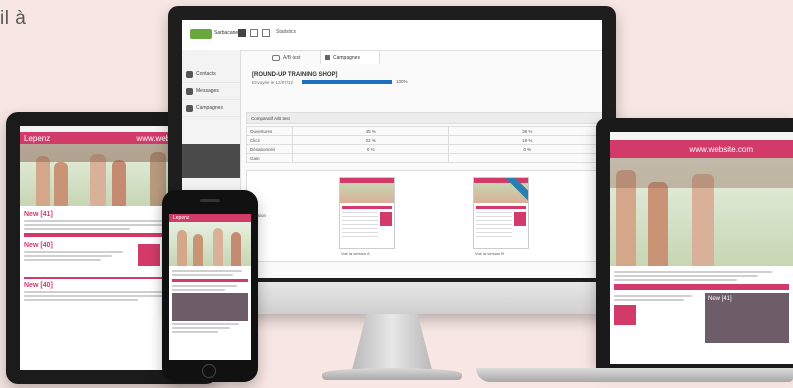 This screenshot has width=793, height=388. Describe the element at coordinates (625, 315) in the screenshot. I see `laptop-gift-icon` at that location.